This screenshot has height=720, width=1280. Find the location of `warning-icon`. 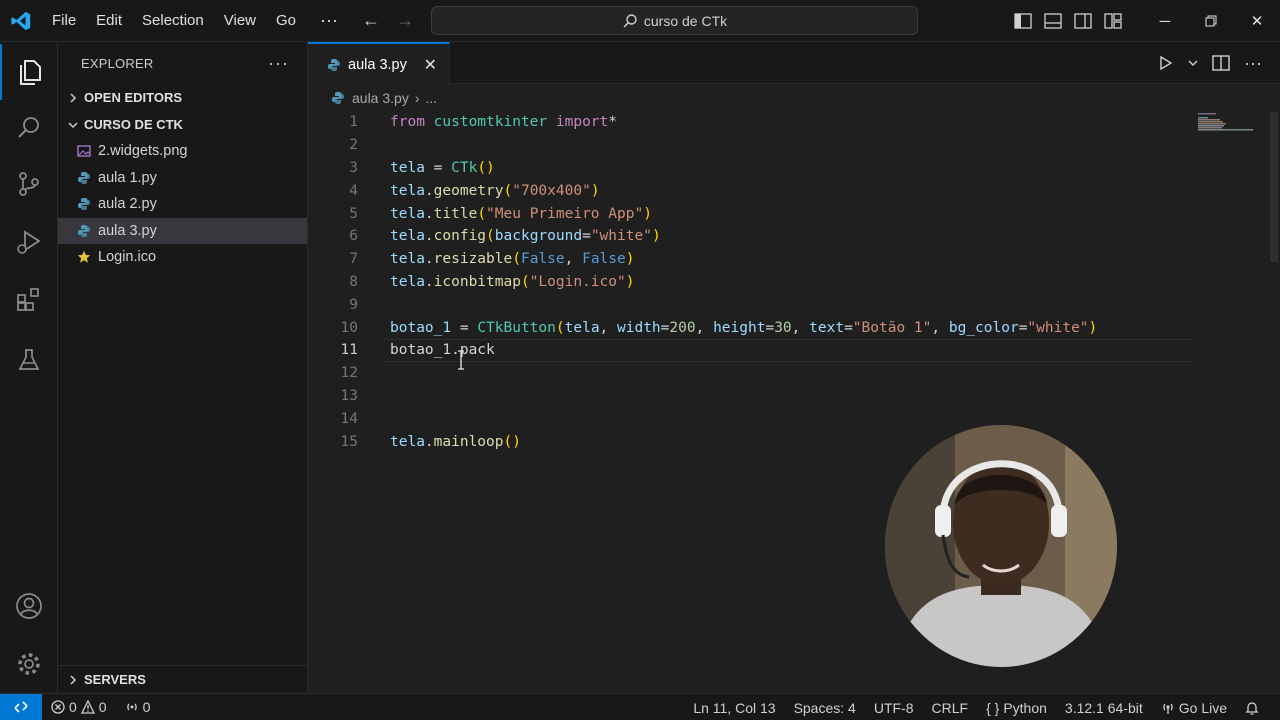

warning-icon is located at coordinates (87, 707).